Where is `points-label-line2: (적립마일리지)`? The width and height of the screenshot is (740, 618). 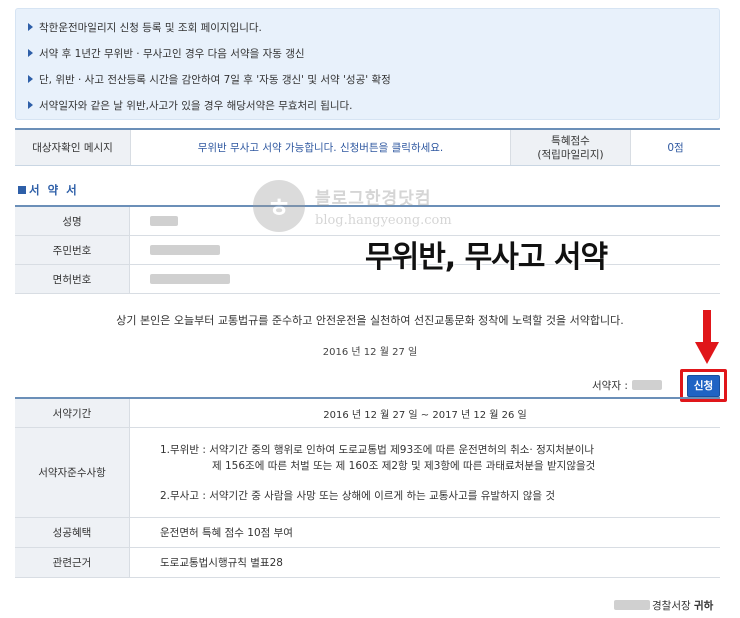 points-label-line2: (적립마일리지) is located at coordinates (570, 154).